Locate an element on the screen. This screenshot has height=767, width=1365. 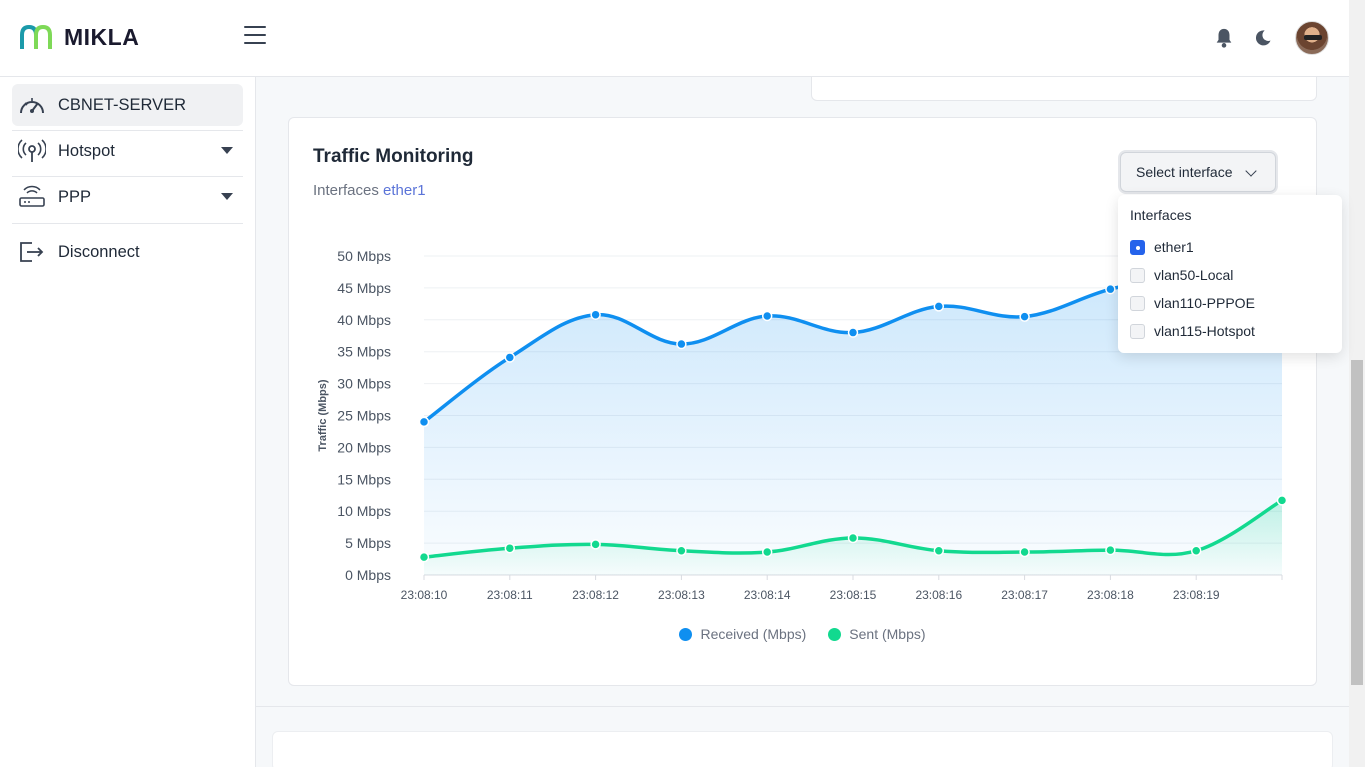
option-vlan115-hotspot: vlan115-Hotspot is located at coordinates (1192, 331).